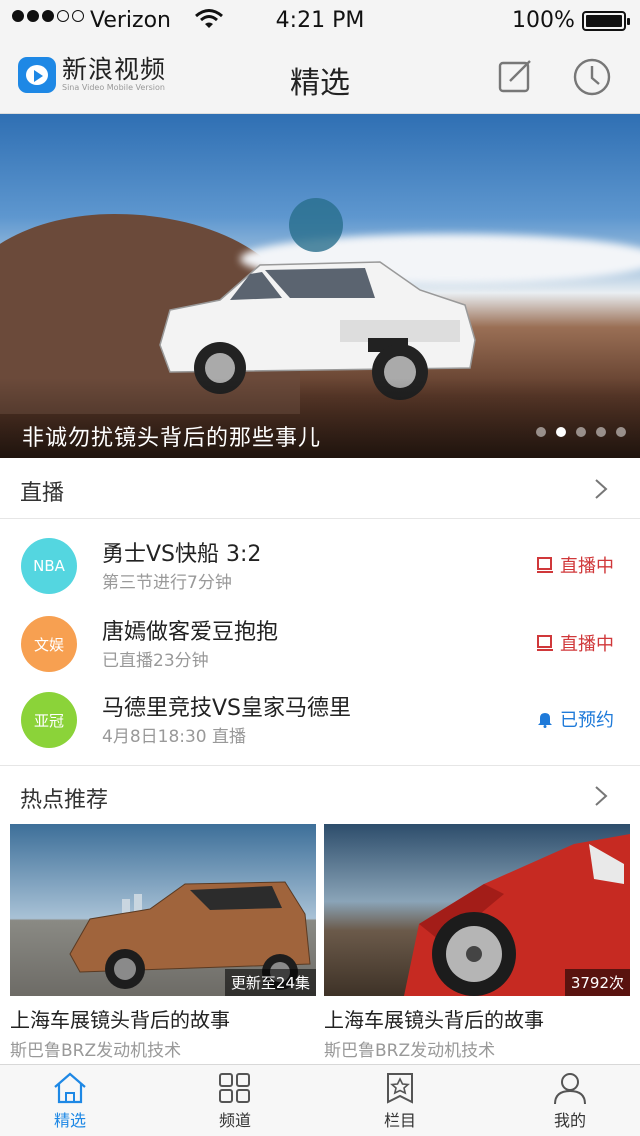 The width and height of the screenshot is (640, 1136). What do you see at coordinates (606, 21) in the screenshot?
I see `battery-icon` at bounding box center [606, 21].